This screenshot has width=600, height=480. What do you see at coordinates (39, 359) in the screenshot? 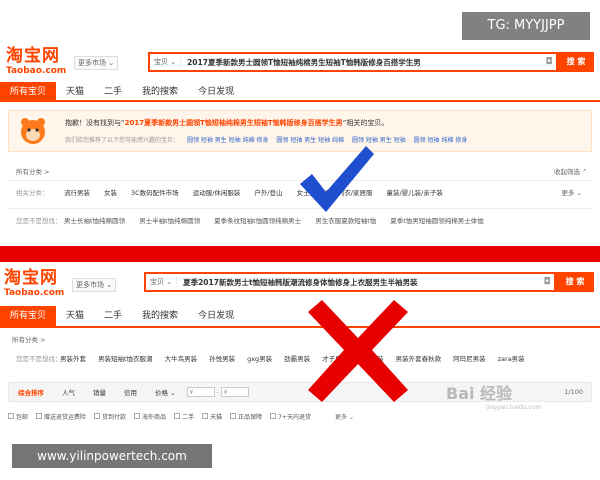
I see `suggest-row-label: 您是不是想找：` at bounding box center [39, 359].